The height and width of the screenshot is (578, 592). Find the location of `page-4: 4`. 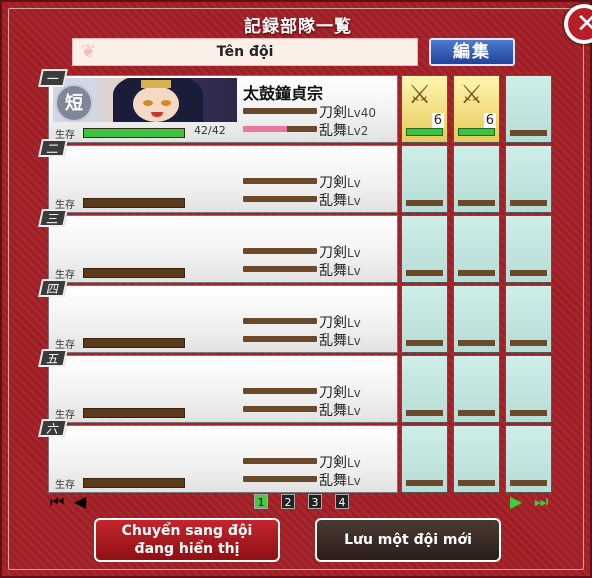

page-4: 4 is located at coordinates (342, 501).